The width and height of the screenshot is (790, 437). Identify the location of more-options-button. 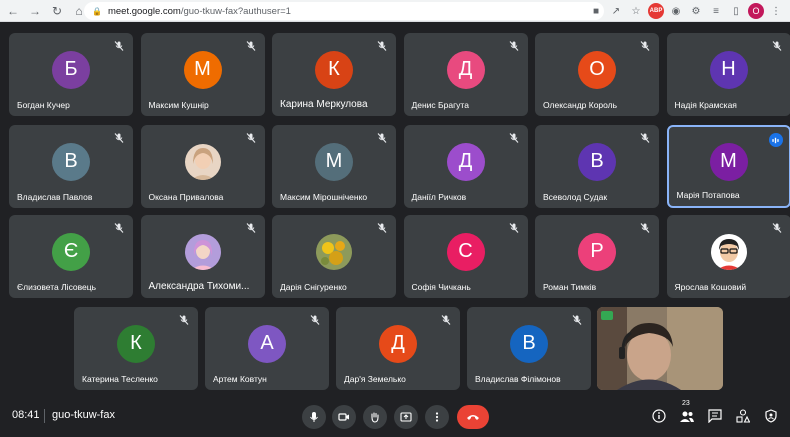
(437, 417).